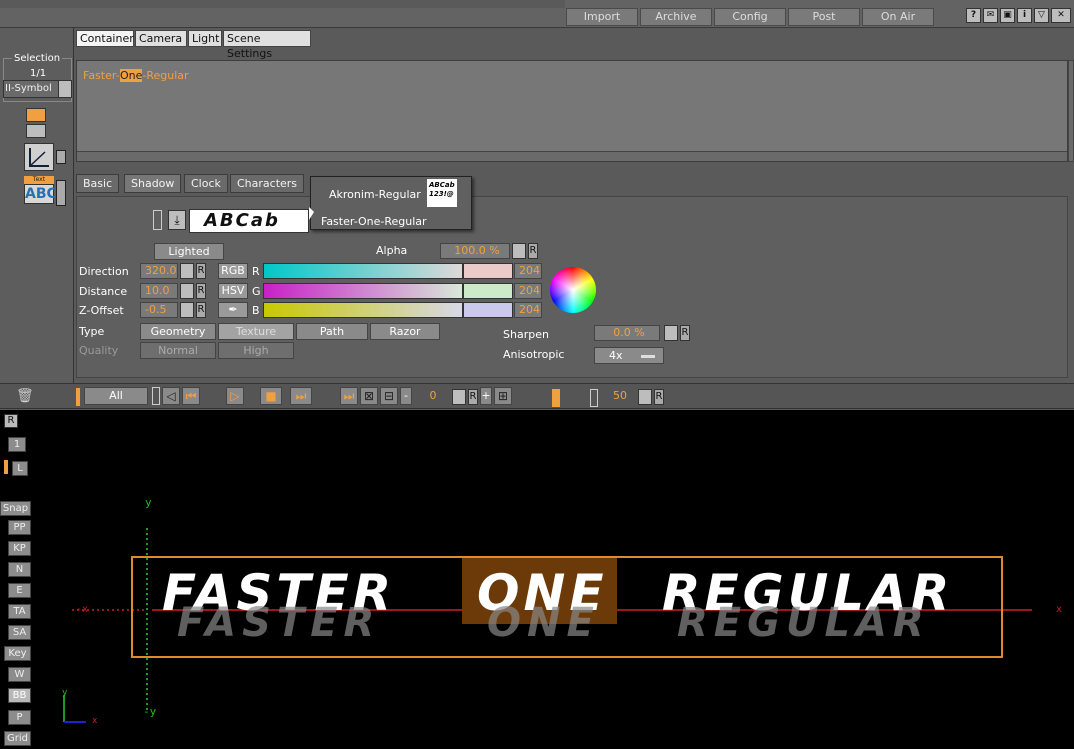 This screenshot has height=749, width=1074. What do you see at coordinates (233, 271) in the screenshot?
I see `rgb-button: RGB` at bounding box center [233, 271].